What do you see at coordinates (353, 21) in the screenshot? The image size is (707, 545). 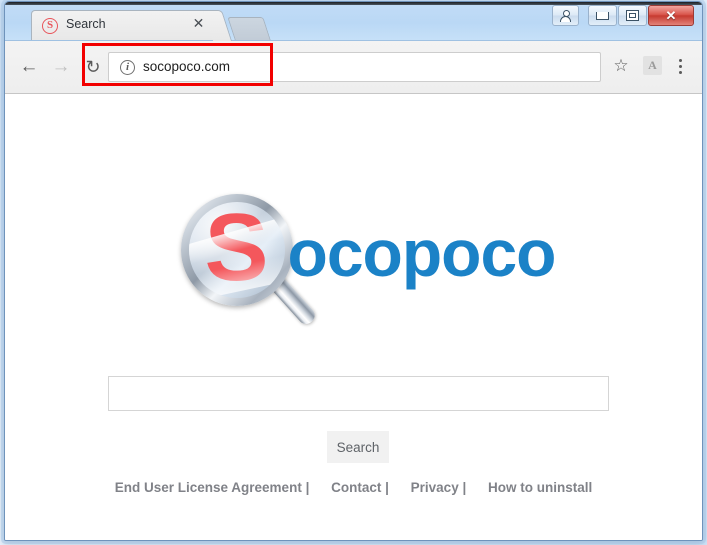 I see `browser-title-bar: S Search ✕ ✕` at bounding box center [353, 21].